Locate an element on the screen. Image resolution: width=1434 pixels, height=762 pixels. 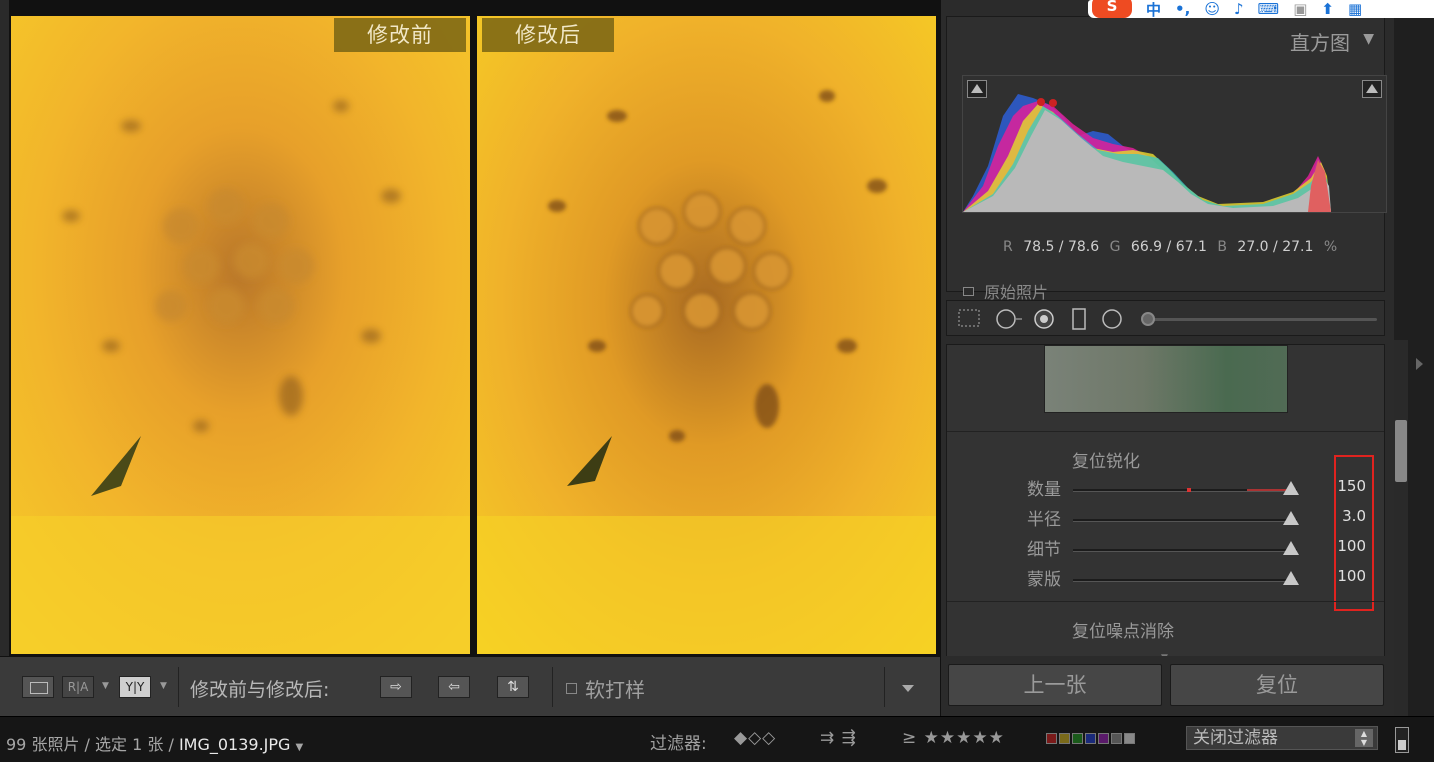
current-filename: IMG_0139.JPG is located at coordinates (235, 744).